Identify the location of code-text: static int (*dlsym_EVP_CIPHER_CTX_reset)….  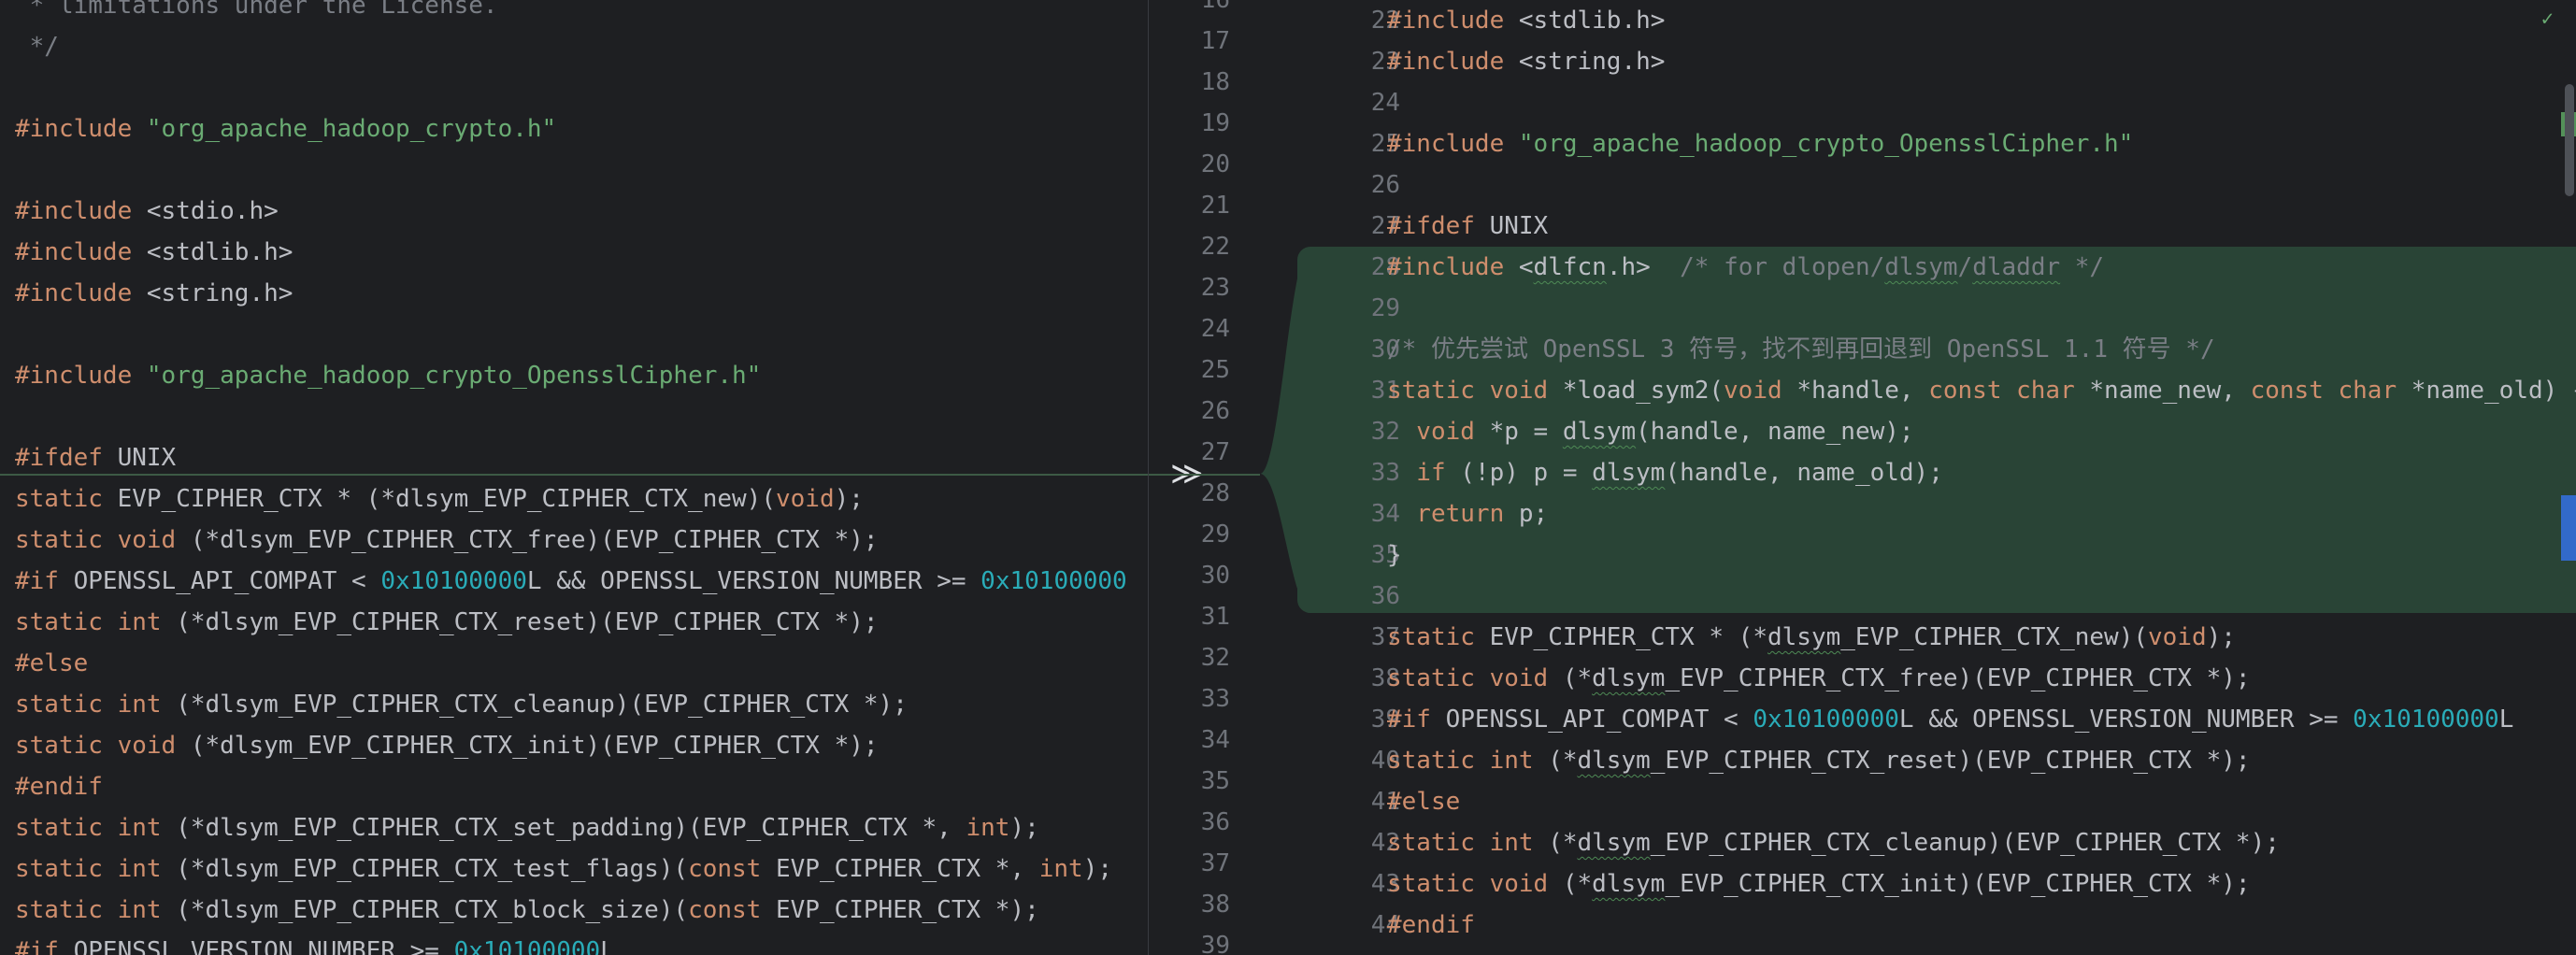
(447, 622).